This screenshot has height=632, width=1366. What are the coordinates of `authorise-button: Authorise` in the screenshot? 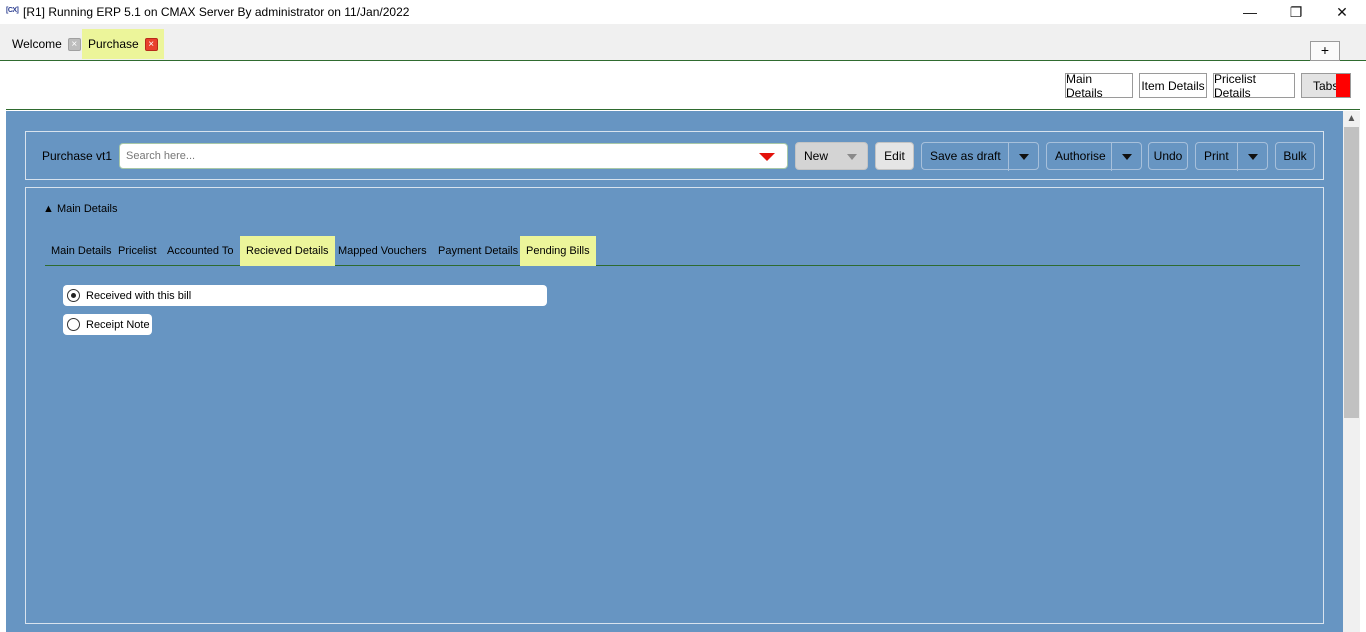 It's located at (1094, 156).